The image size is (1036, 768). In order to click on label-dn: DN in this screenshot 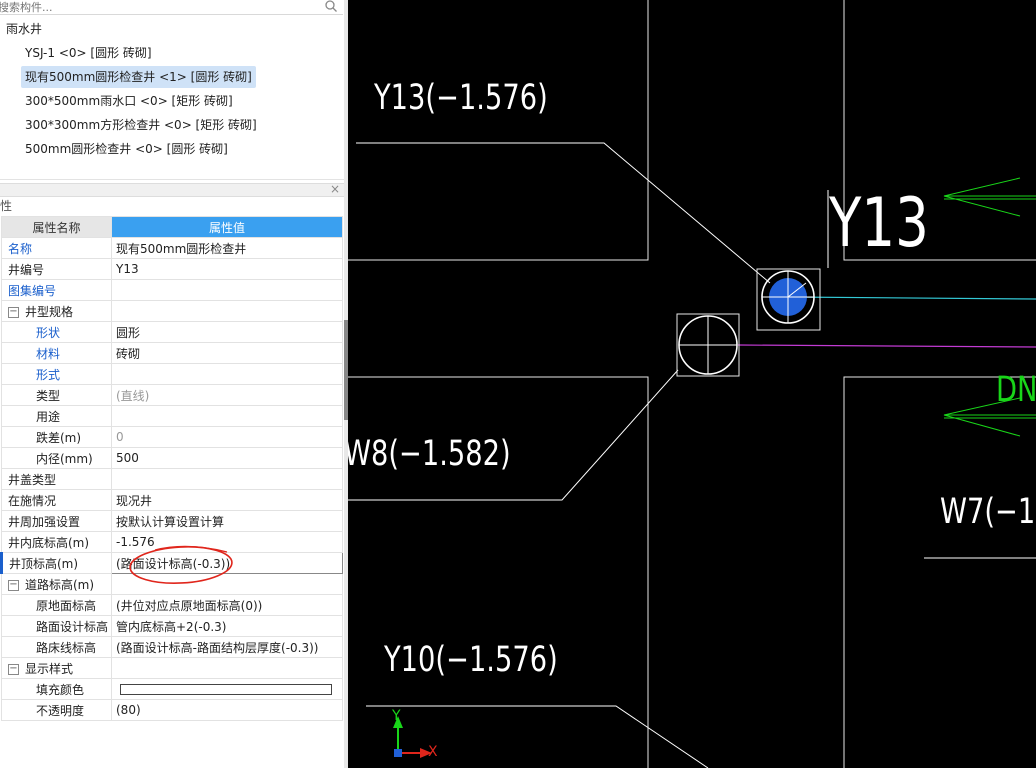, I will do `click(1016, 390)`.